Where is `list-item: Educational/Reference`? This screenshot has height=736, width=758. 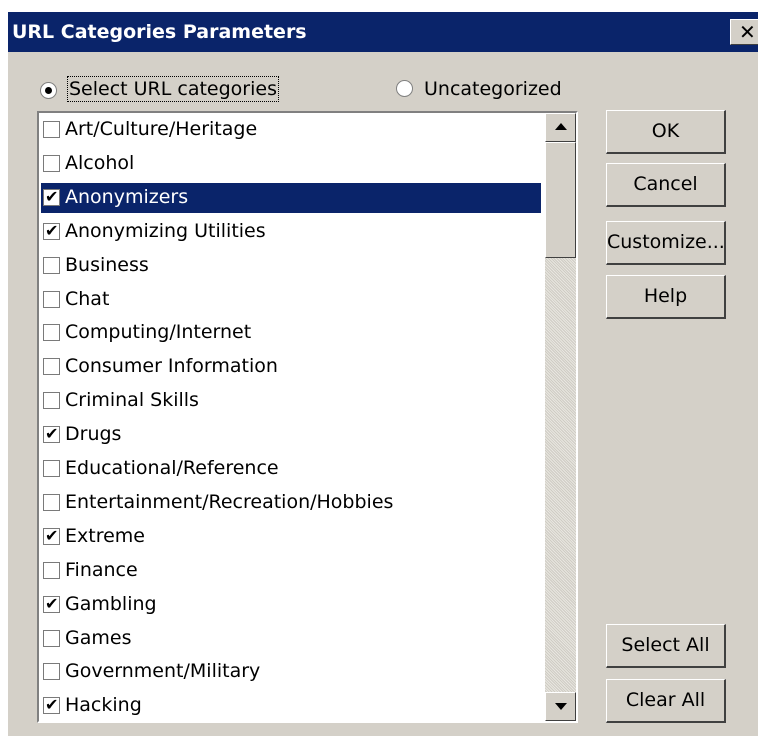
list-item: Educational/Reference is located at coordinates (291, 469).